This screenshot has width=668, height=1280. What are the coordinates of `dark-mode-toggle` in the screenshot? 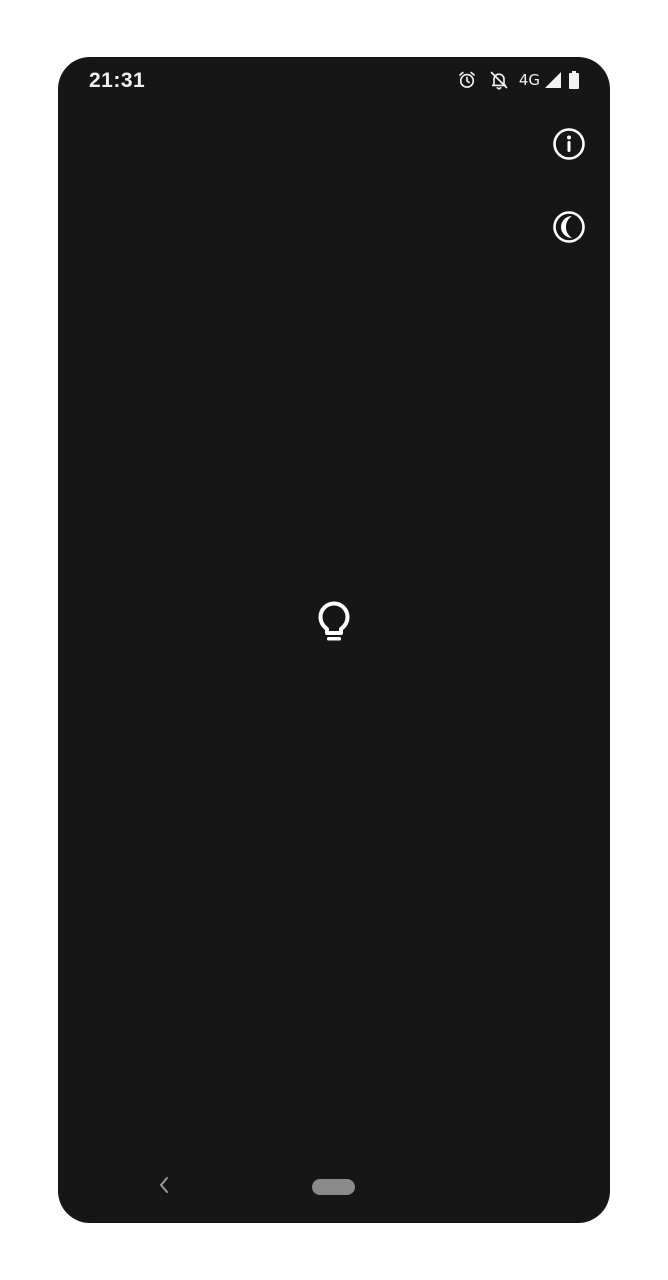 It's located at (569, 229).